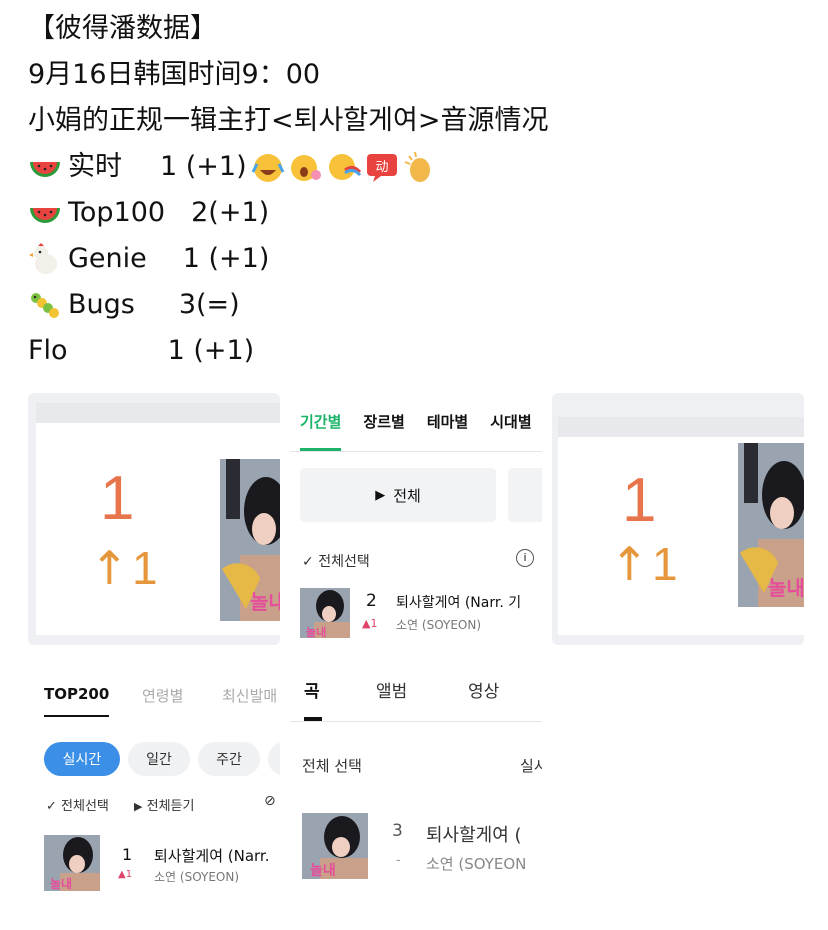 This screenshot has width=828, height=930. What do you see at coordinates (678, 519) in the screenshot?
I see `rank-card-2: 1 ↑ 1 놀내` at bounding box center [678, 519].